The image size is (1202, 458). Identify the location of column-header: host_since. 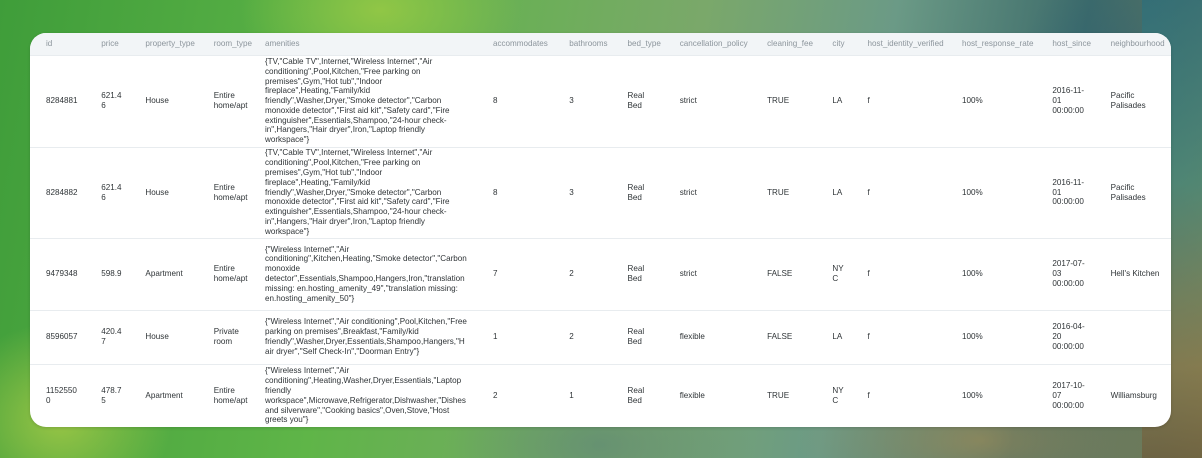
(1065, 44).